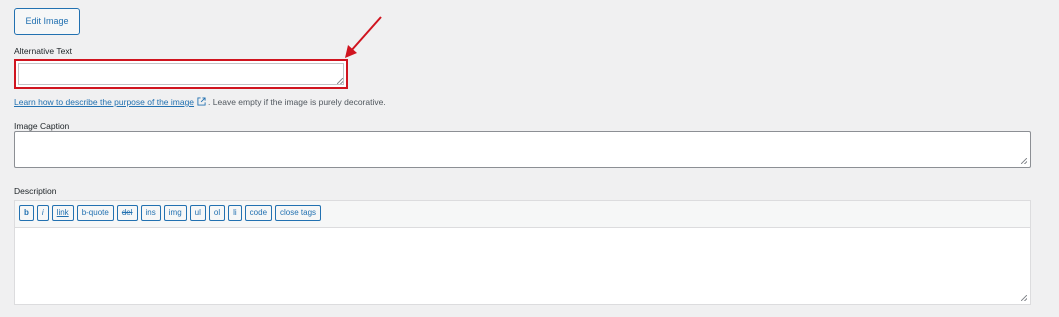 The width and height of the screenshot is (1059, 317). What do you see at coordinates (150, 213) in the screenshot?
I see `quicktag-ins-button: ins` at bounding box center [150, 213].